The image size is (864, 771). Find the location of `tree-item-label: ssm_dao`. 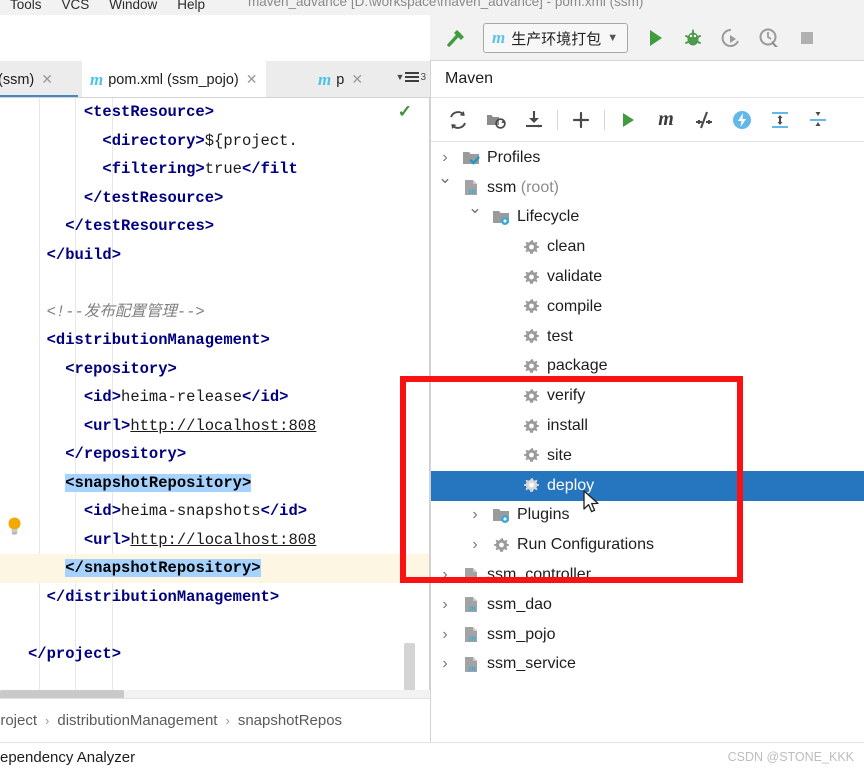

tree-item-label: ssm_dao is located at coordinates (519, 604).